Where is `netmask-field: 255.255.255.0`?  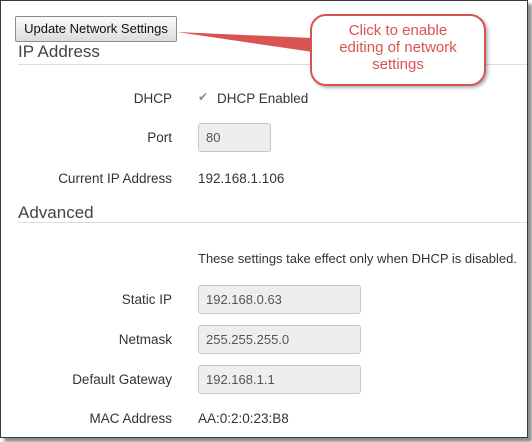
netmask-field: 255.255.255.0 is located at coordinates (279, 339).